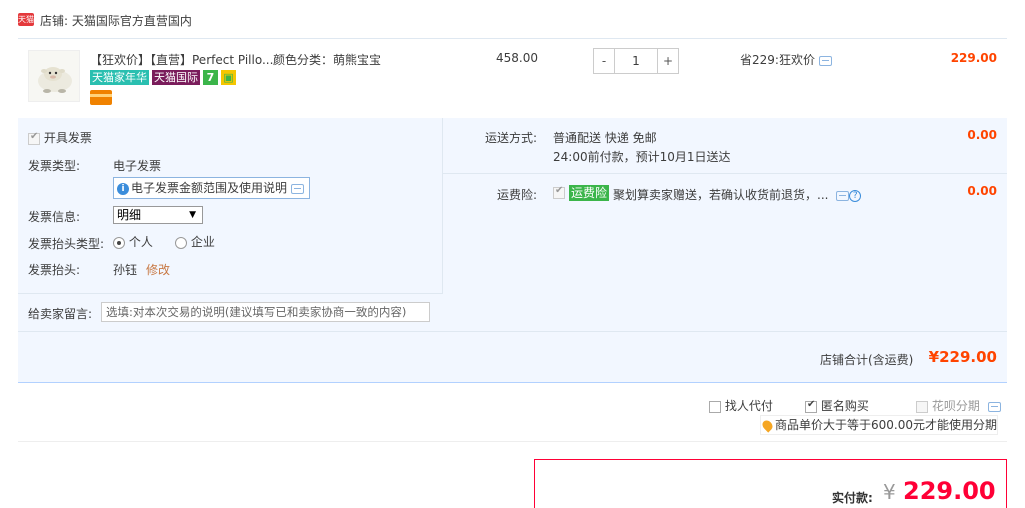 This screenshot has width=1025, height=508. Describe the element at coordinates (843, 195) in the screenshot. I see `insurance-comment-icon` at that location.